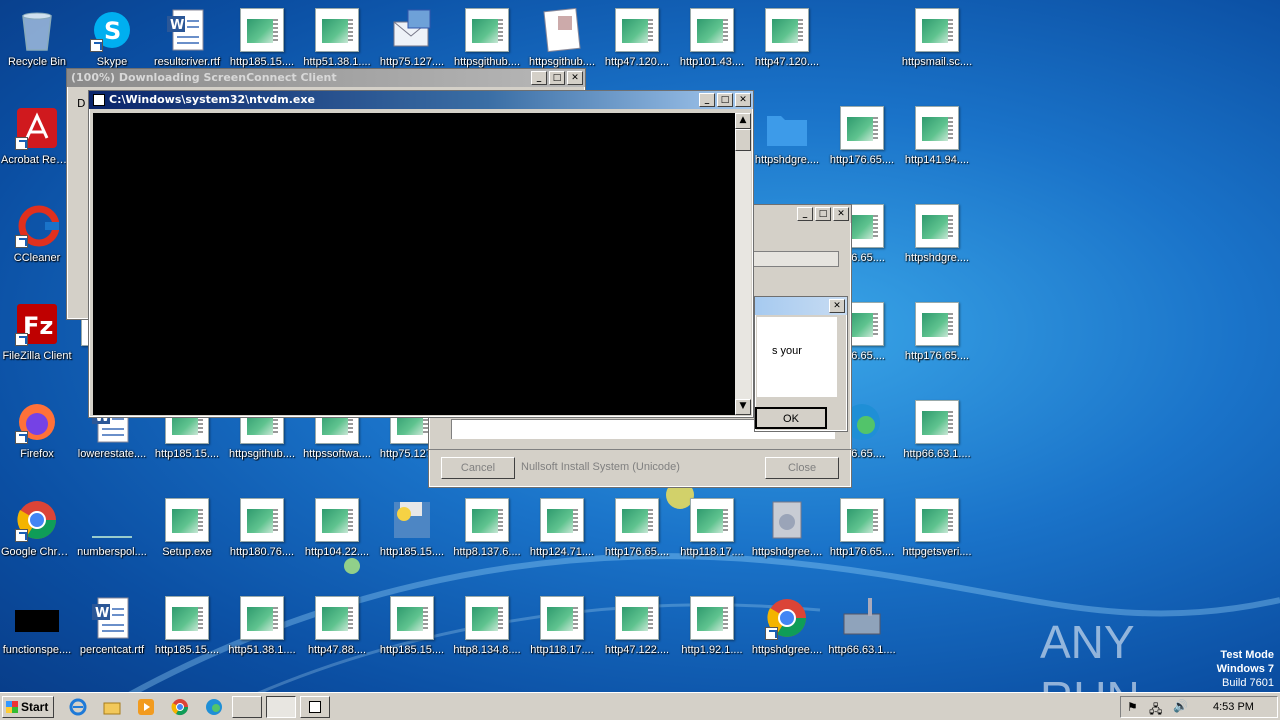 This screenshot has height=720, width=1280. What do you see at coordinates (35, 707) in the screenshot?
I see `start-label: Start` at bounding box center [35, 707].